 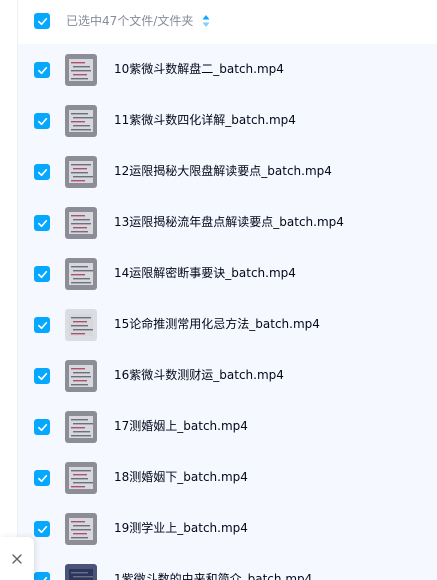 I want to click on file-row: 17测婚姻上_batch.mp4, so click(x=227, y=426).